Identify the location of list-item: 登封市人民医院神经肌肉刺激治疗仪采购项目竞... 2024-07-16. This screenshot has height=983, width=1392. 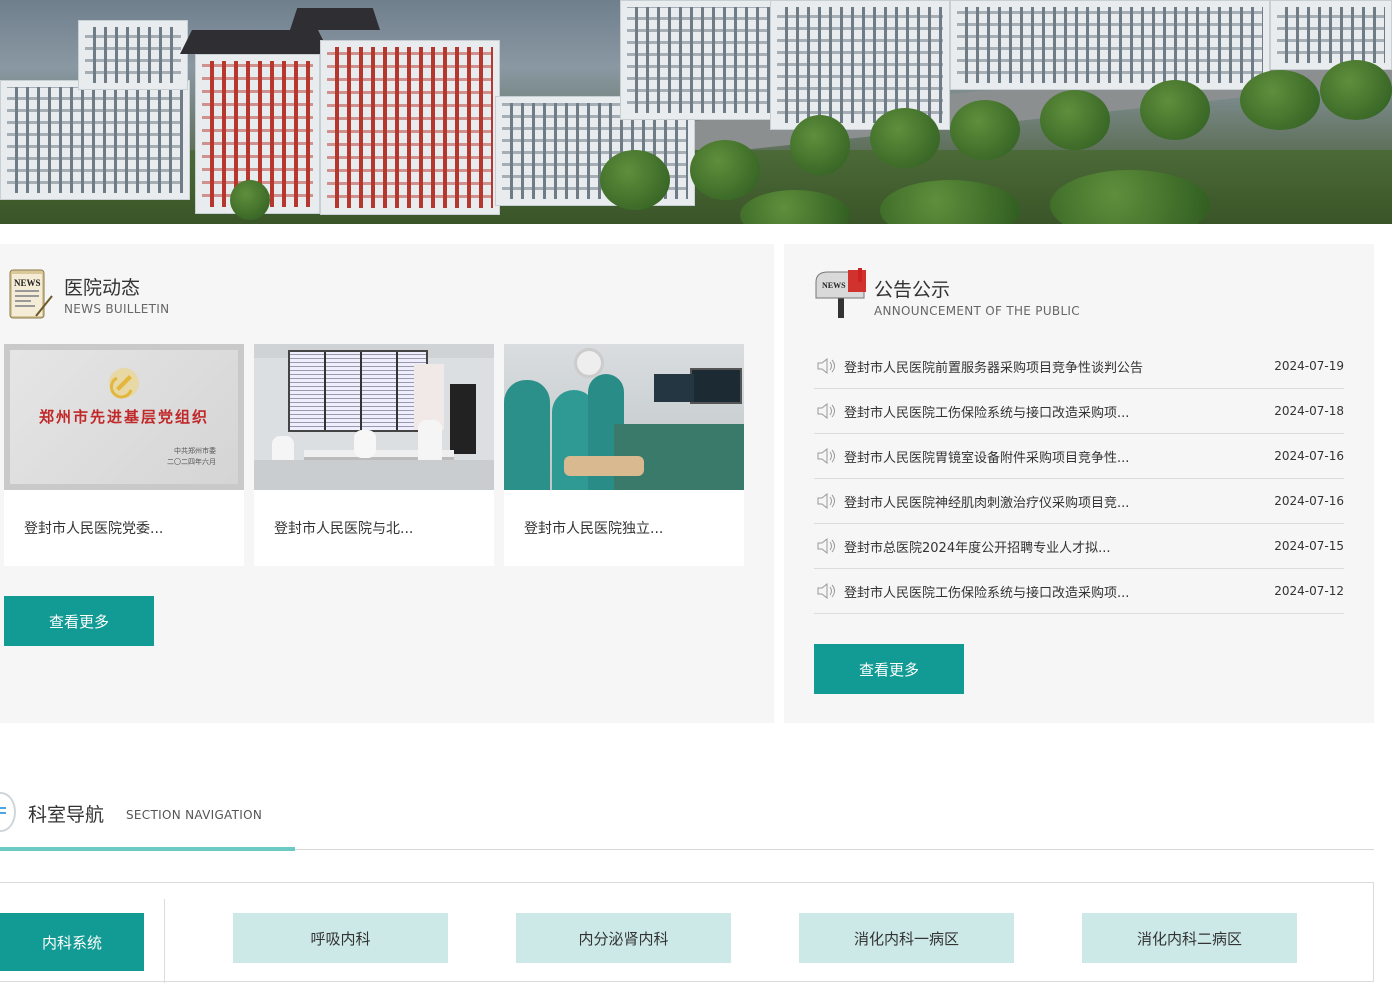
(1079, 501).